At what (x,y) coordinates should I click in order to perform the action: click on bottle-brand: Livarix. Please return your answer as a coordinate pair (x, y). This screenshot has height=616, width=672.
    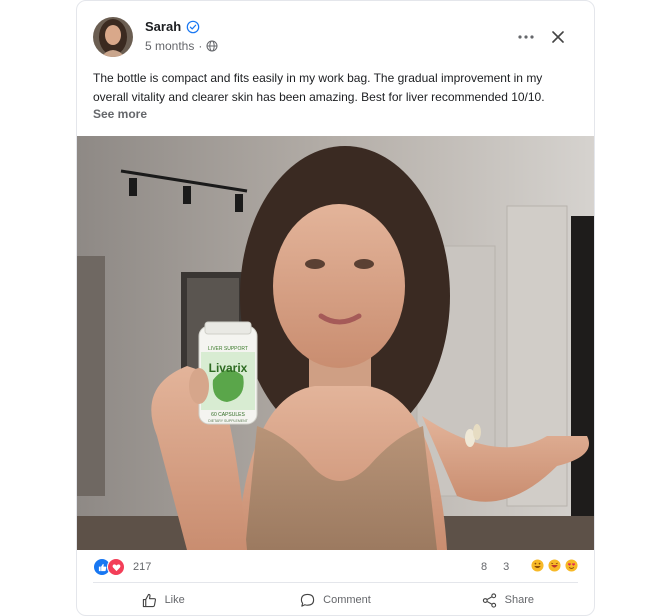
    Looking at the image, I should click on (228, 368).